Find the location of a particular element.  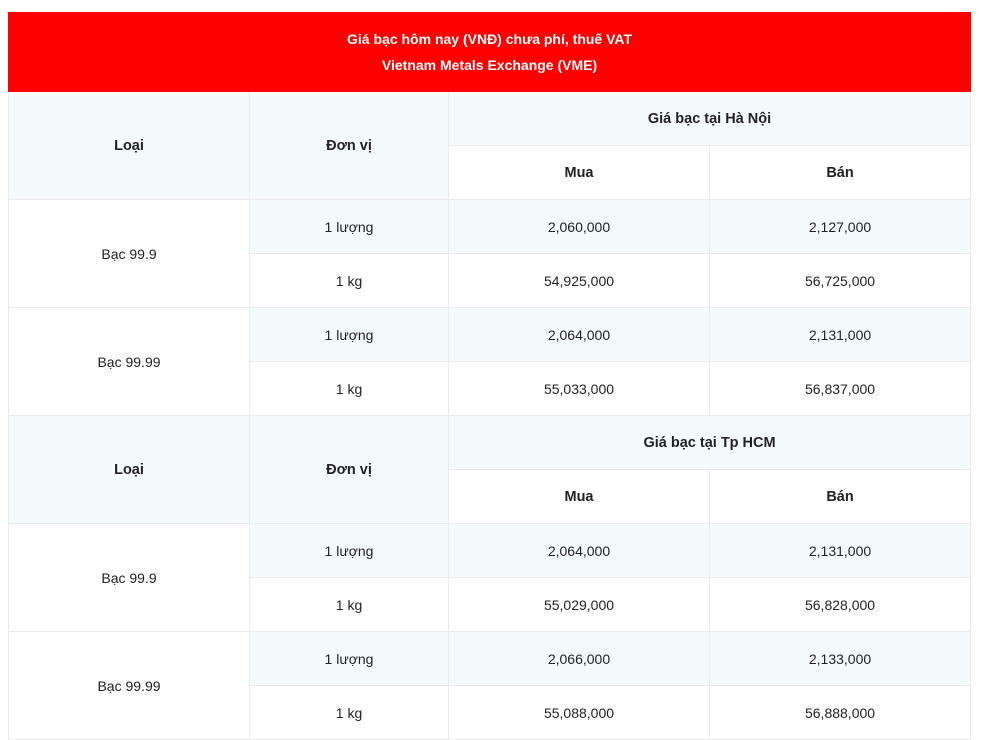

buy-price-cell: 2,060,000 is located at coordinates (579, 226).